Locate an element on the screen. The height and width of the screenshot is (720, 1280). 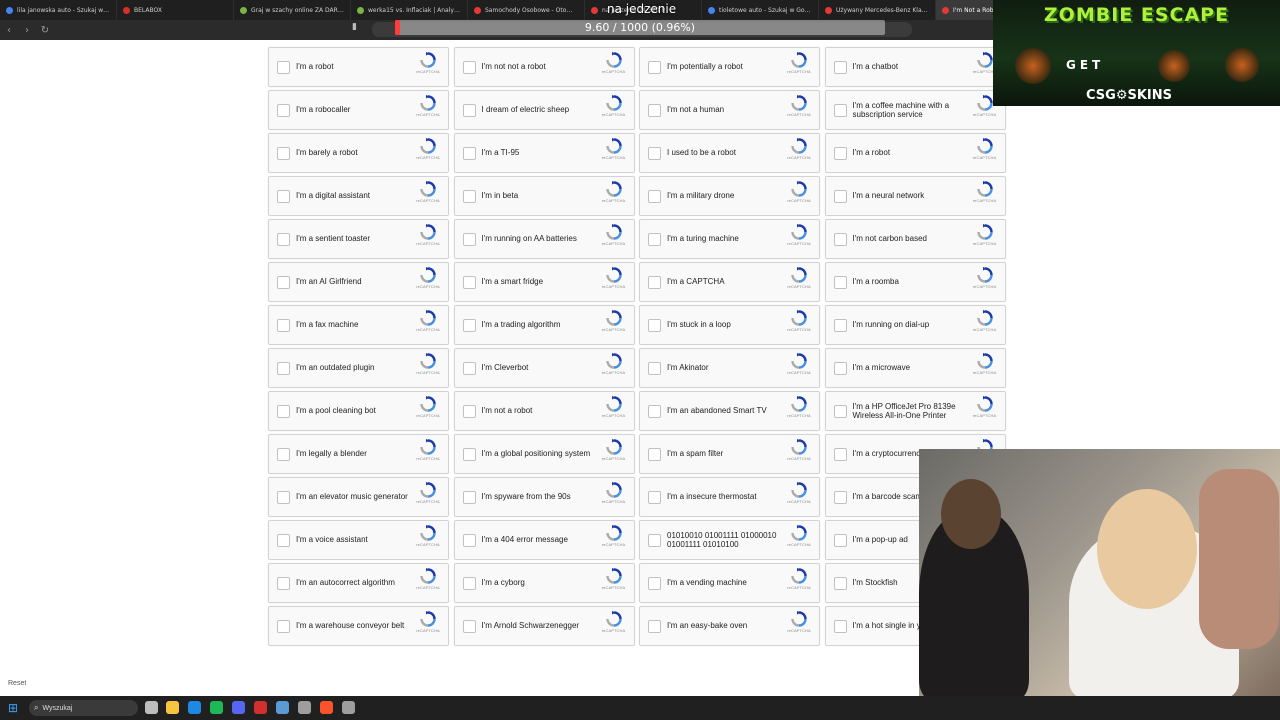
tab-favicon-icon is located at coordinates (9, 10).